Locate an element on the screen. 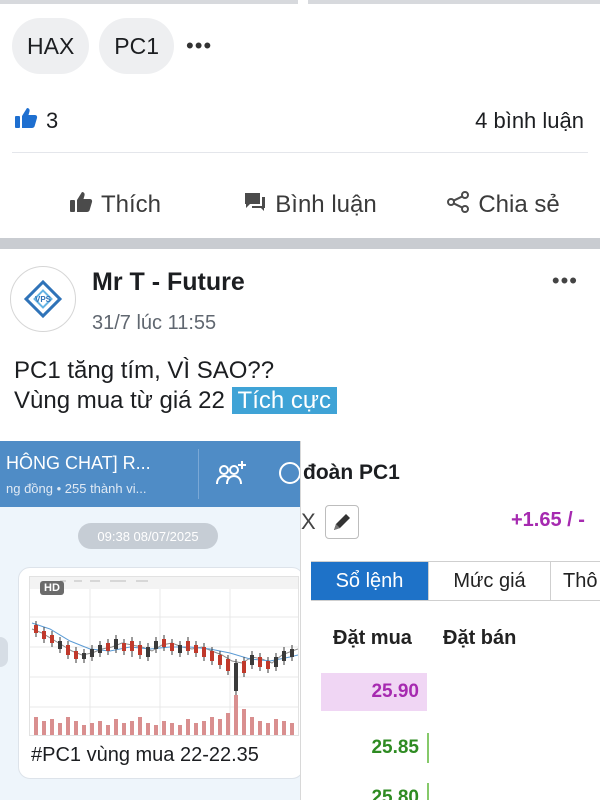 This screenshot has height=800, width=600. comment-button: Bình luận is located at coordinates (300, 205).